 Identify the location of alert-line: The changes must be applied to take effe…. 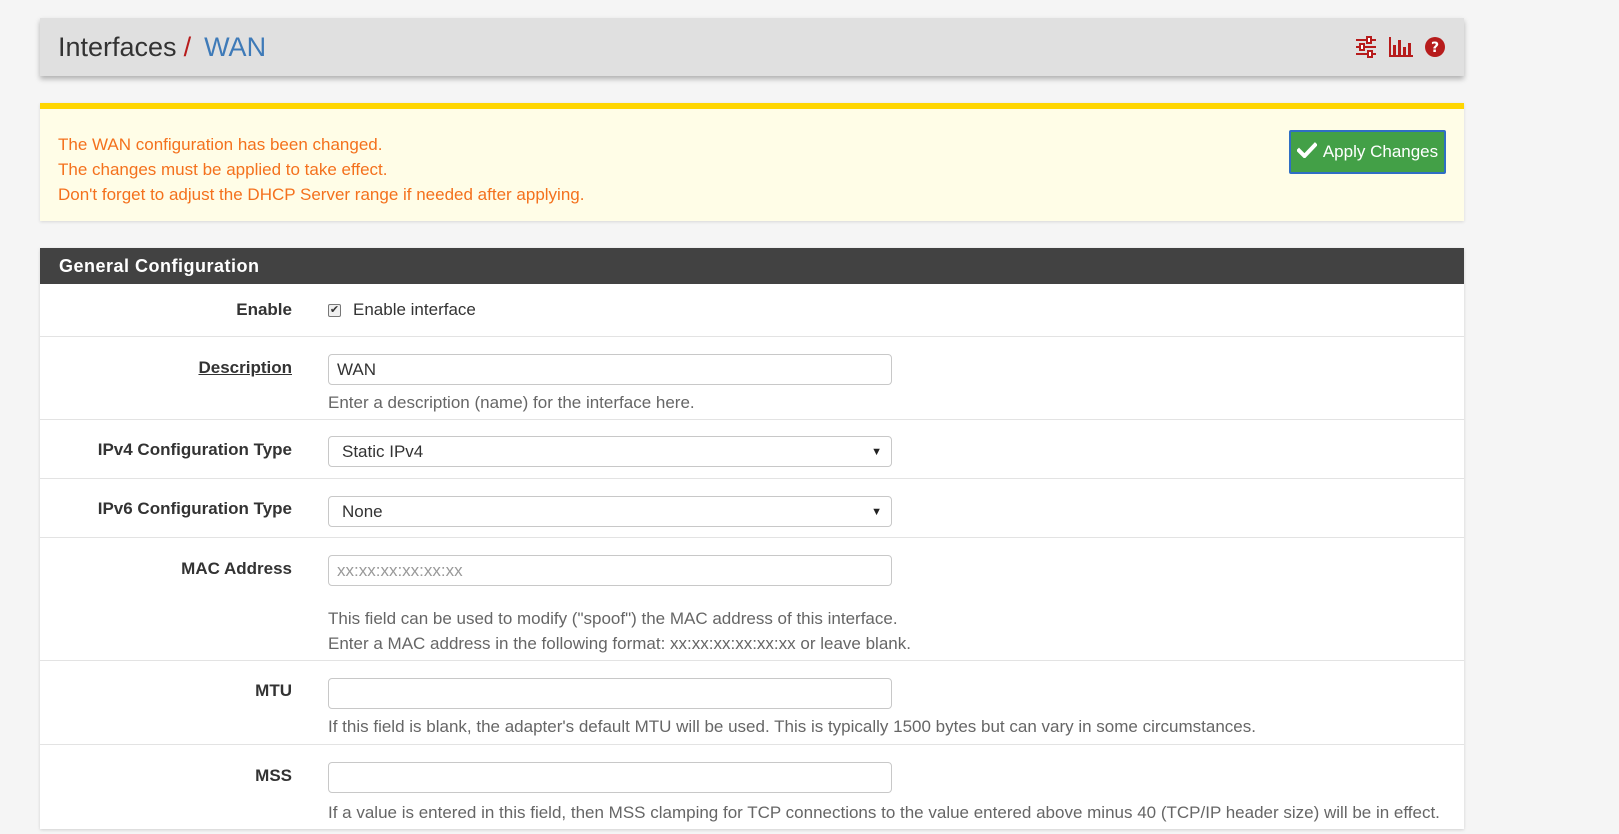
(223, 169).